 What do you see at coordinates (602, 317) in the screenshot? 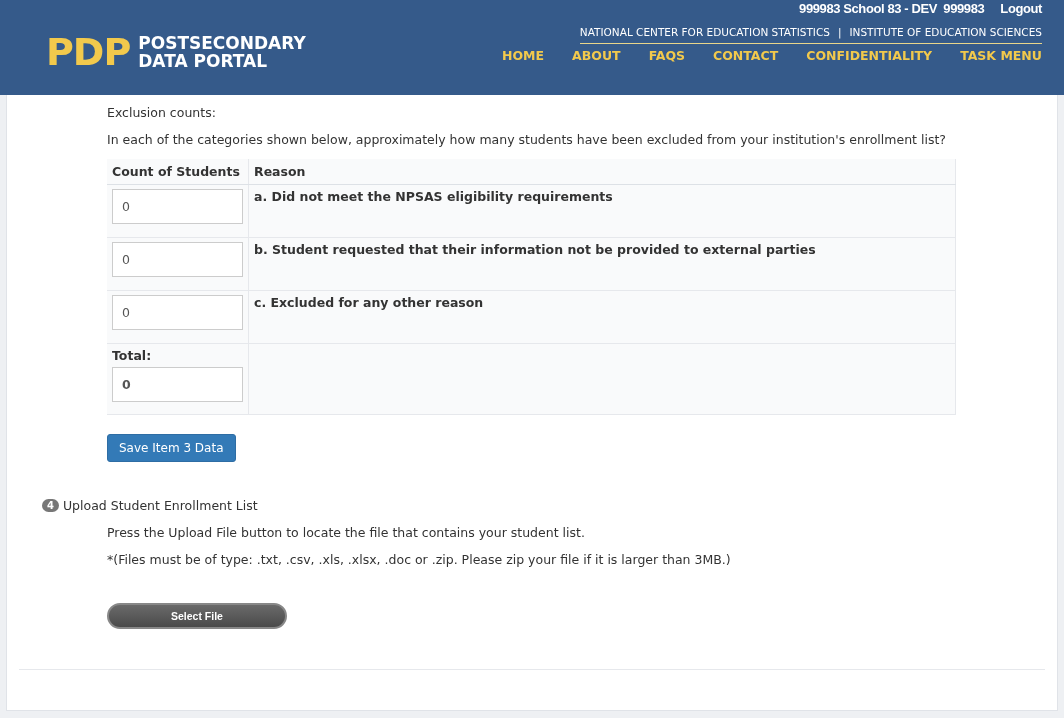
I see `table-cell: c. Excluded for any other reason` at bounding box center [602, 317].